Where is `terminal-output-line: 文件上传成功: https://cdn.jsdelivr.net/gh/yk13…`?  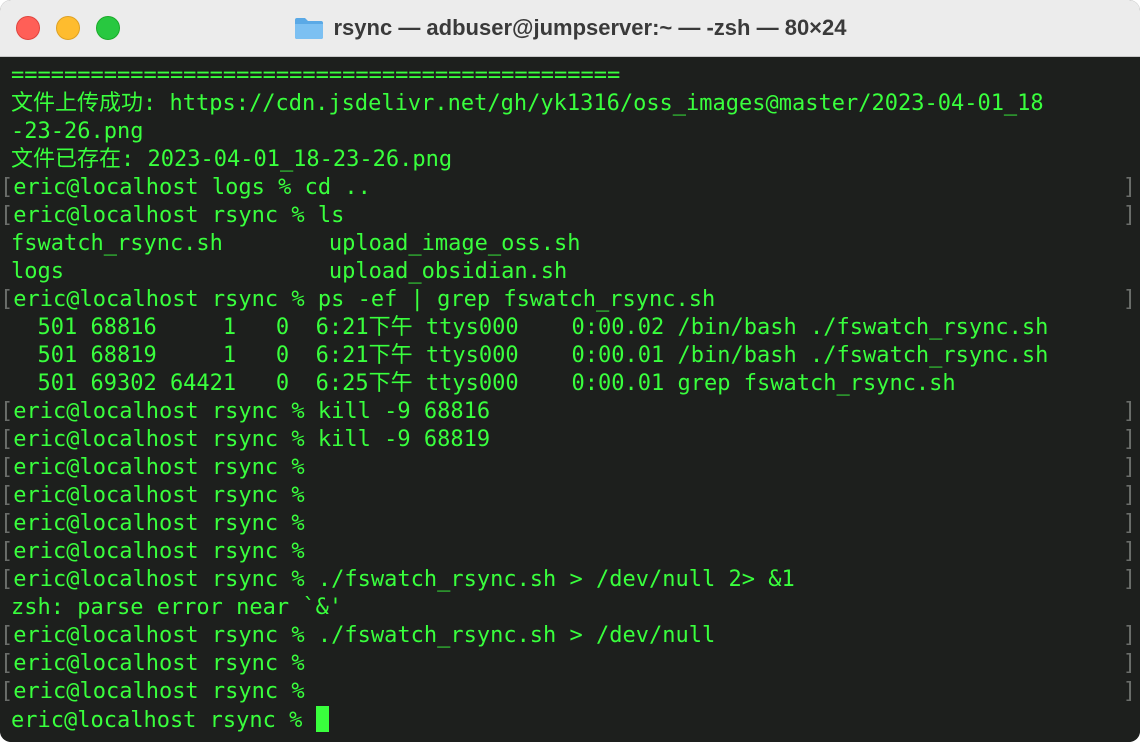 terminal-output-line: 文件上传成功: https://cdn.jsdelivr.net/gh/yk13… is located at coordinates (570, 104).